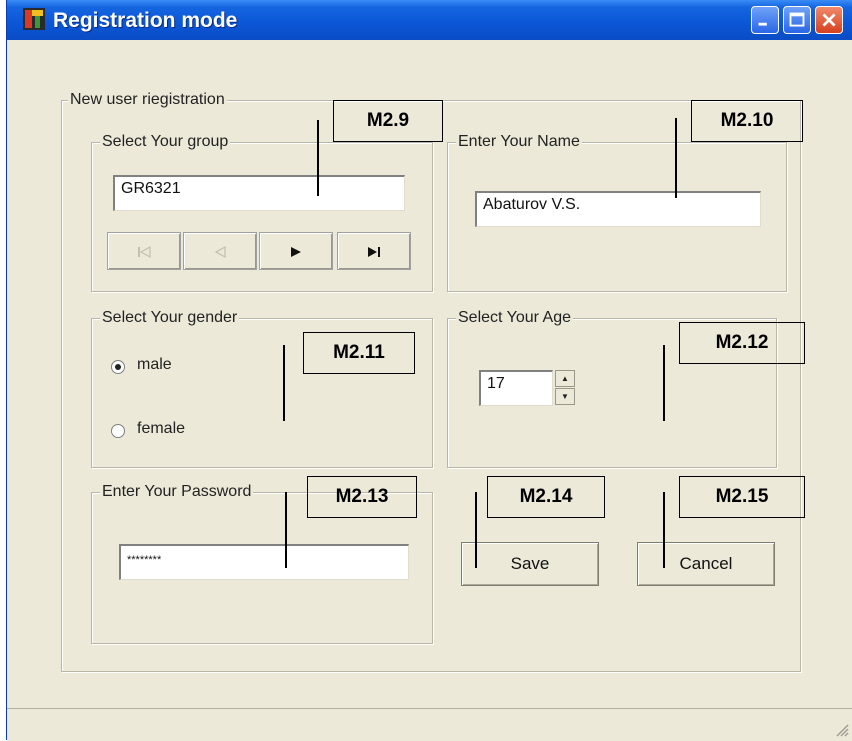 The image size is (852, 741). I want to click on resize-grip-icon, so click(841, 729).